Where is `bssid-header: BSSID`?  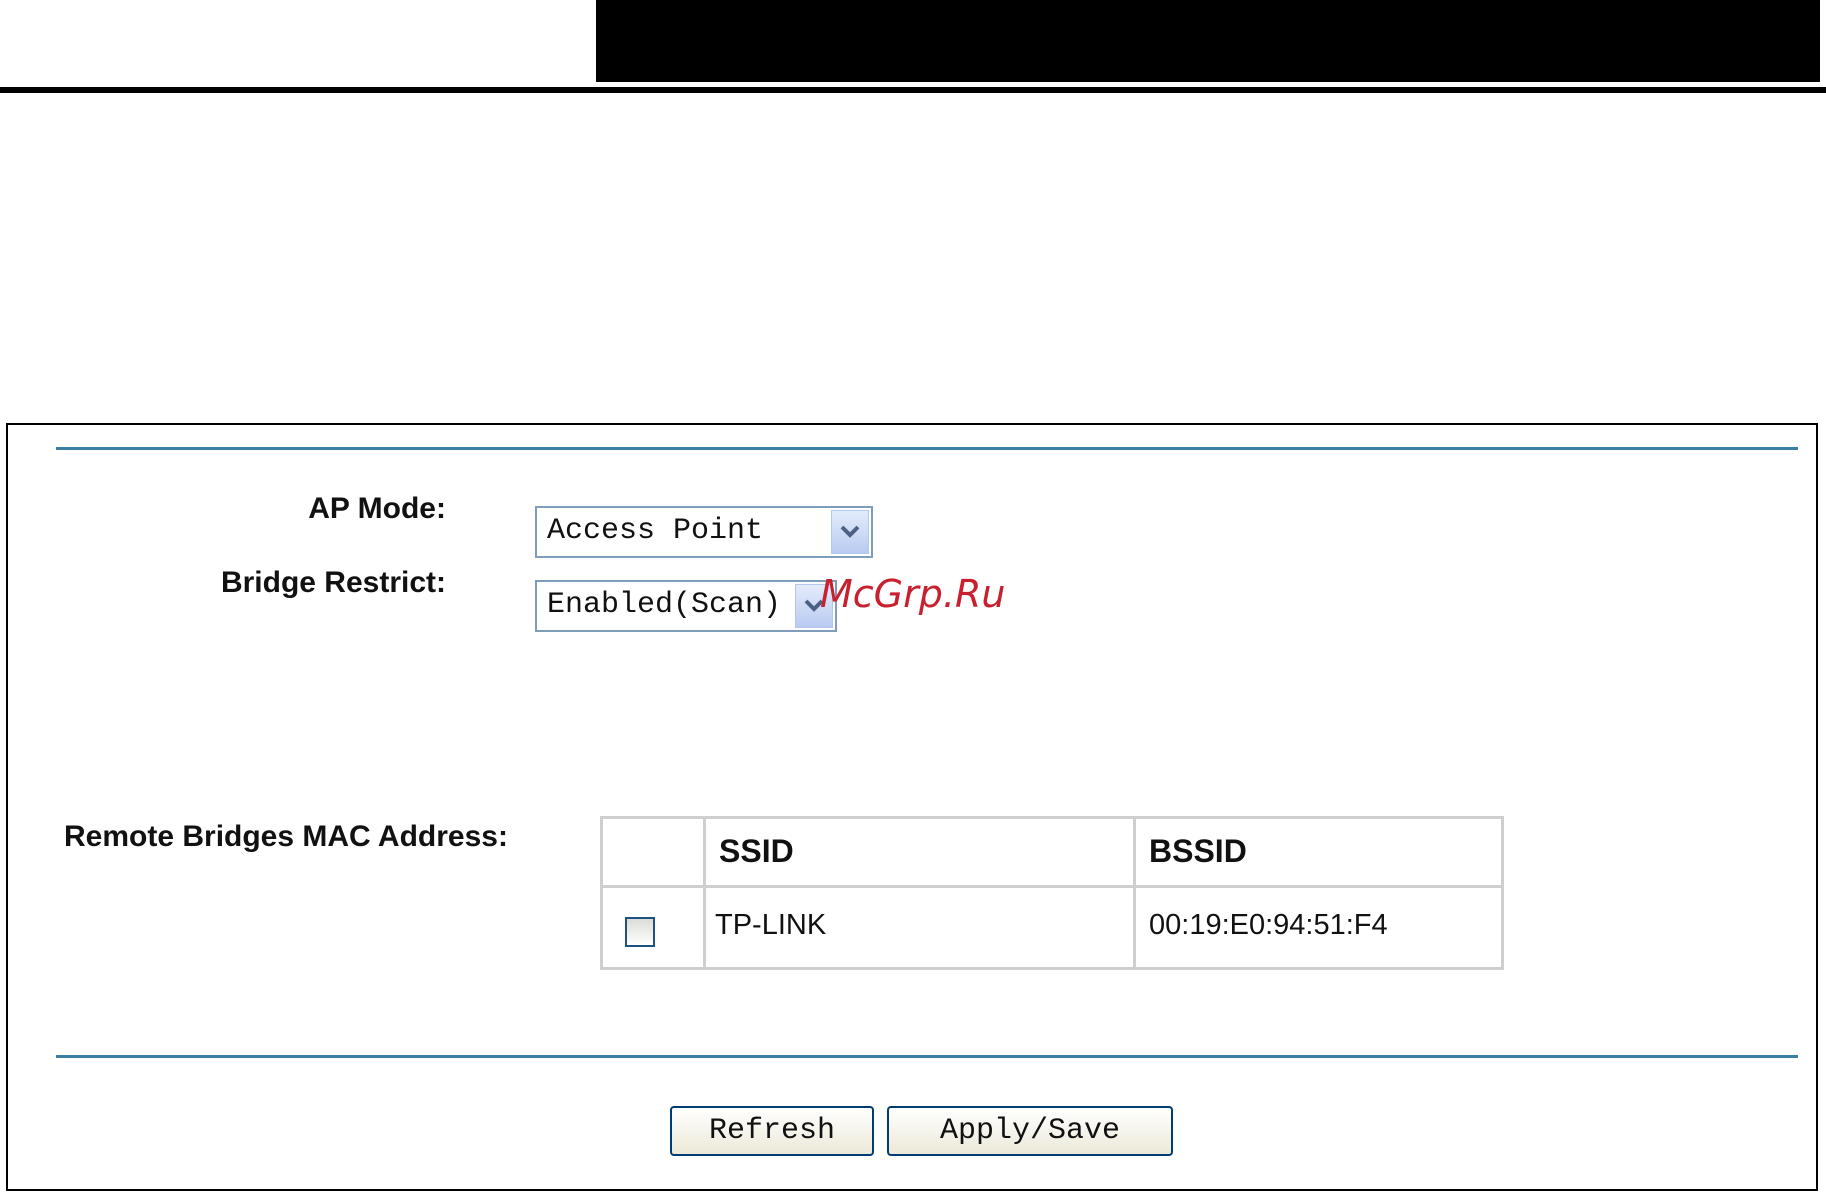 bssid-header: BSSID is located at coordinates (1198, 851).